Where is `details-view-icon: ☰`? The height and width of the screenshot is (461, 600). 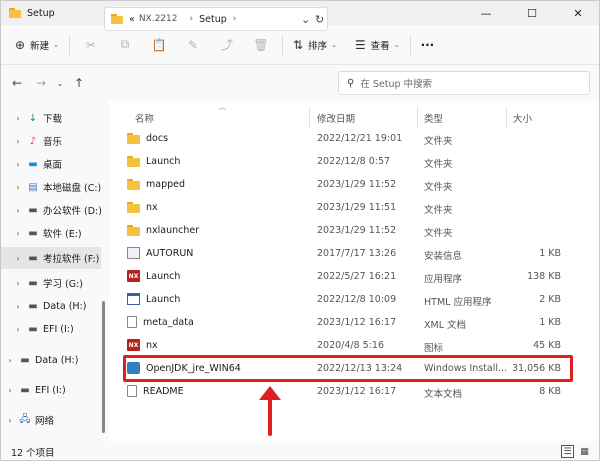
details-view-icon: ☰ is located at coordinates (567, 451).